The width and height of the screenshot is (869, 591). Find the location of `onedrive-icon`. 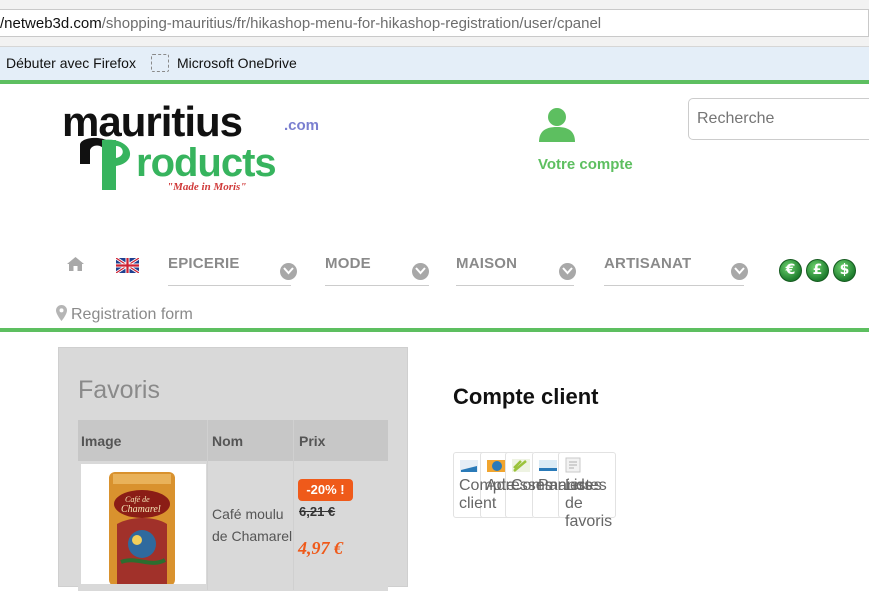

onedrive-icon is located at coordinates (160, 63).